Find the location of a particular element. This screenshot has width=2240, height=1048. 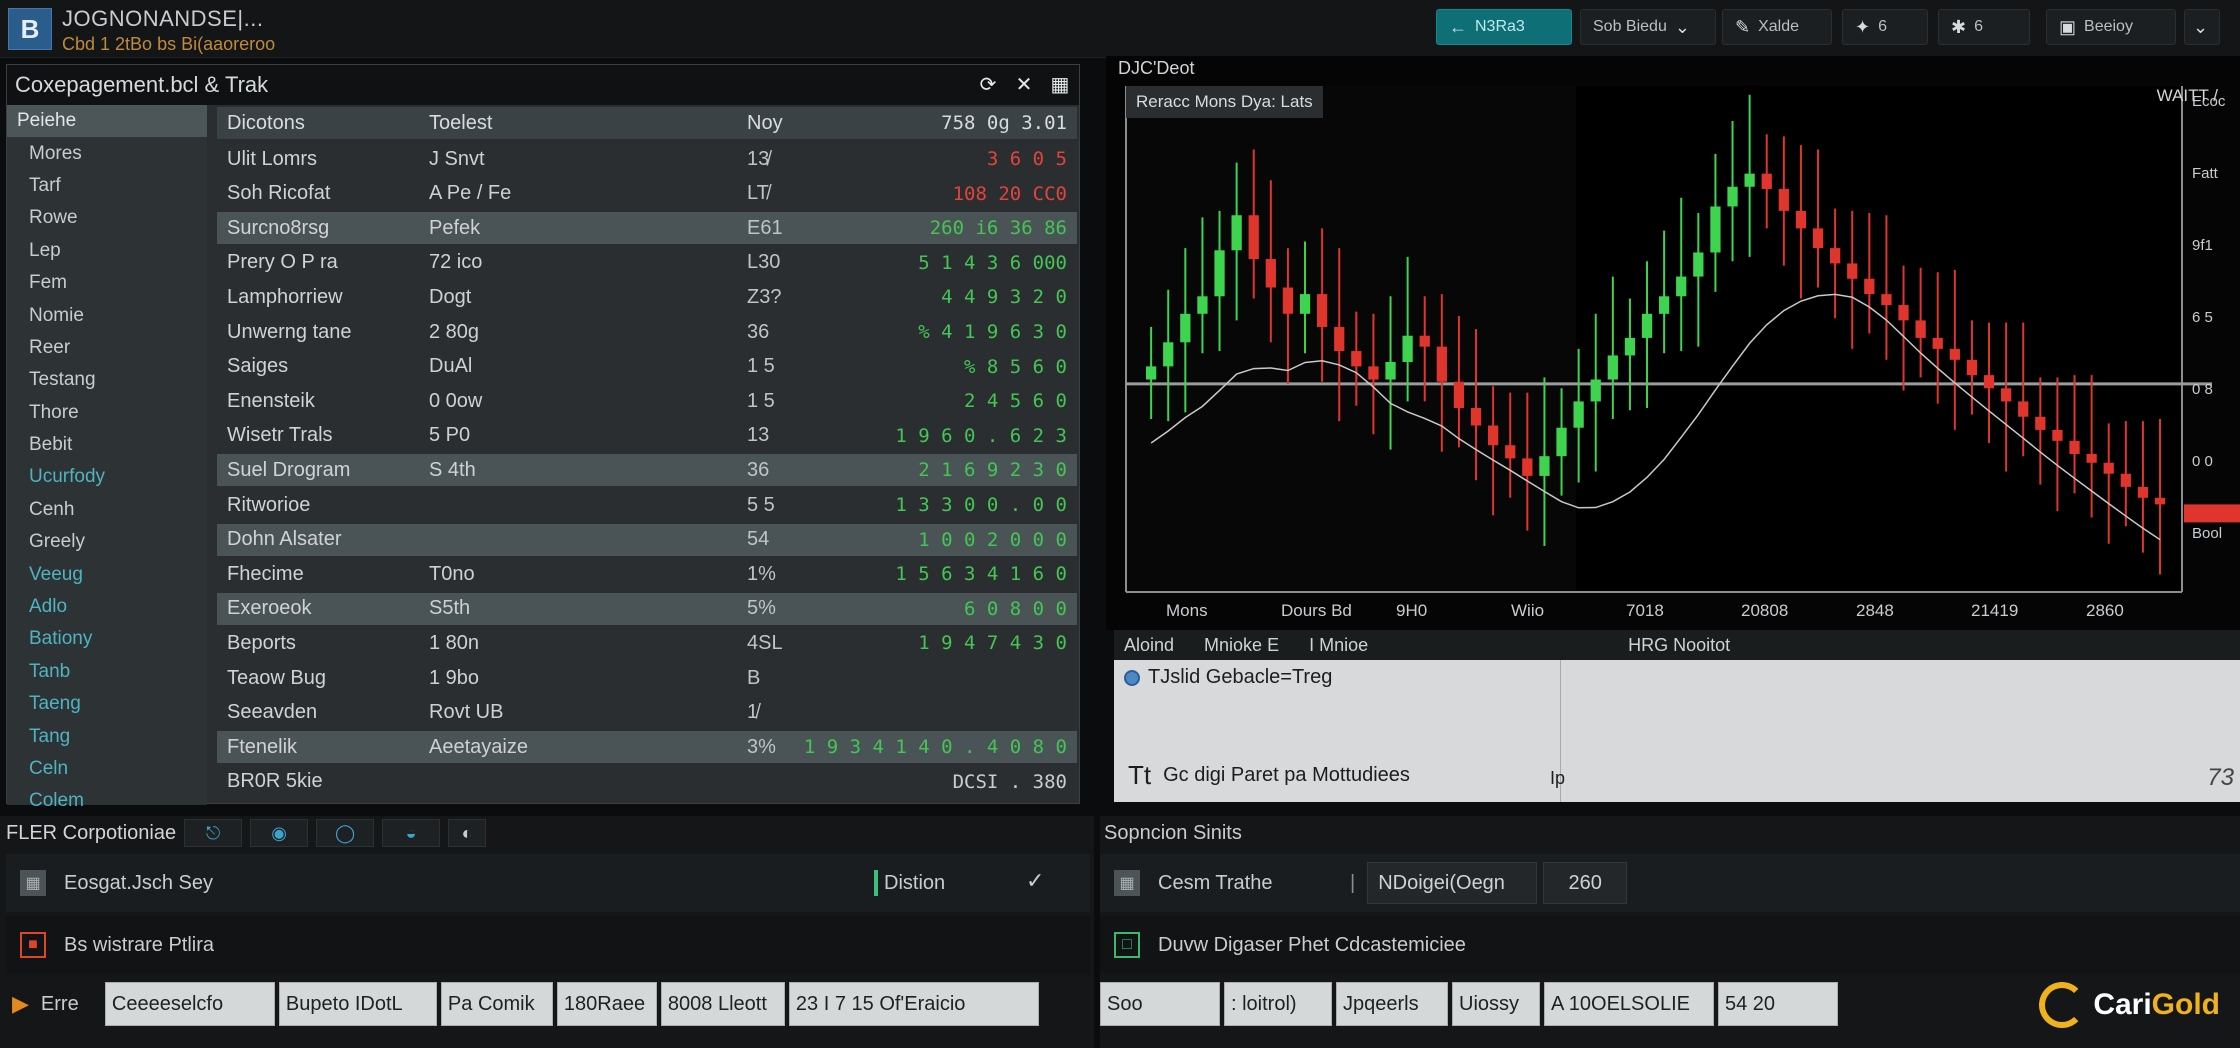

tab-icon-1: ⎋ is located at coordinates (213, 833).